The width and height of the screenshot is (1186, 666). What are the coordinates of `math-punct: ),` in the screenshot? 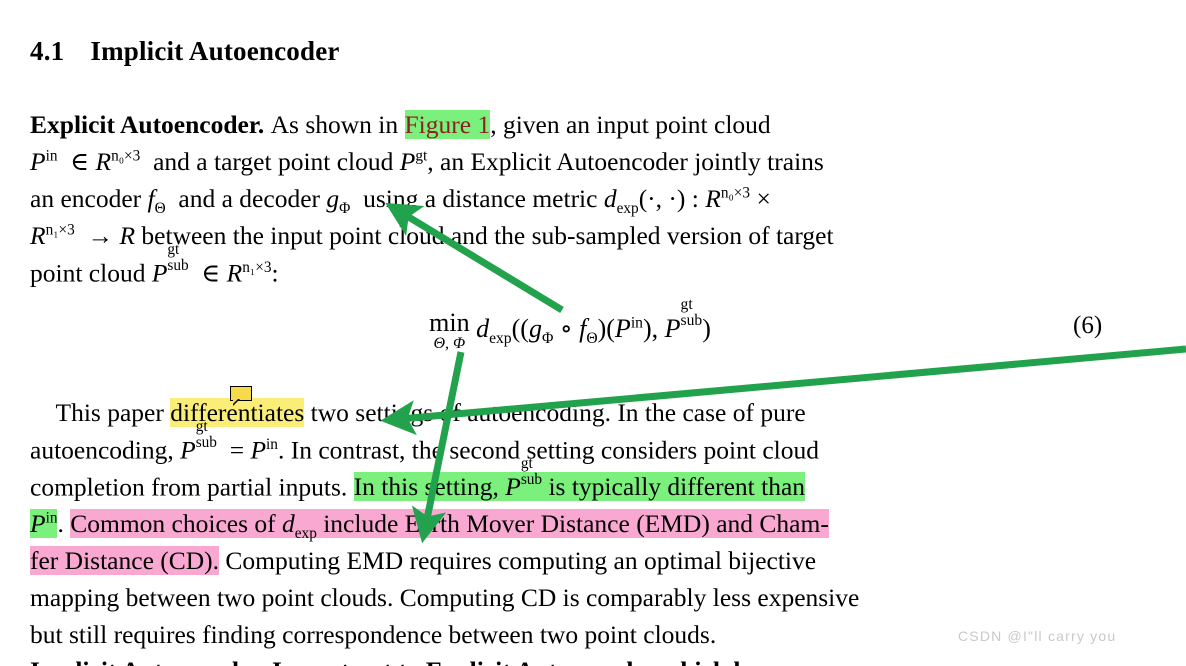 It's located at (650, 328).